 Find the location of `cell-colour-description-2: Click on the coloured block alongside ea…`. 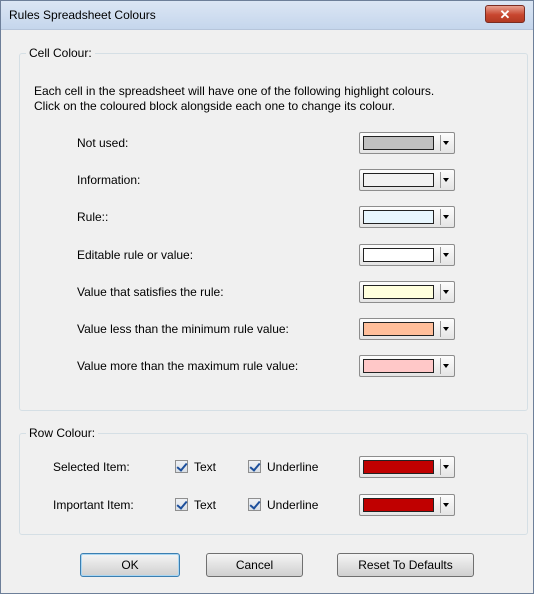

cell-colour-description-2: Click on the coloured block alongside ea… is located at coordinates (214, 106).